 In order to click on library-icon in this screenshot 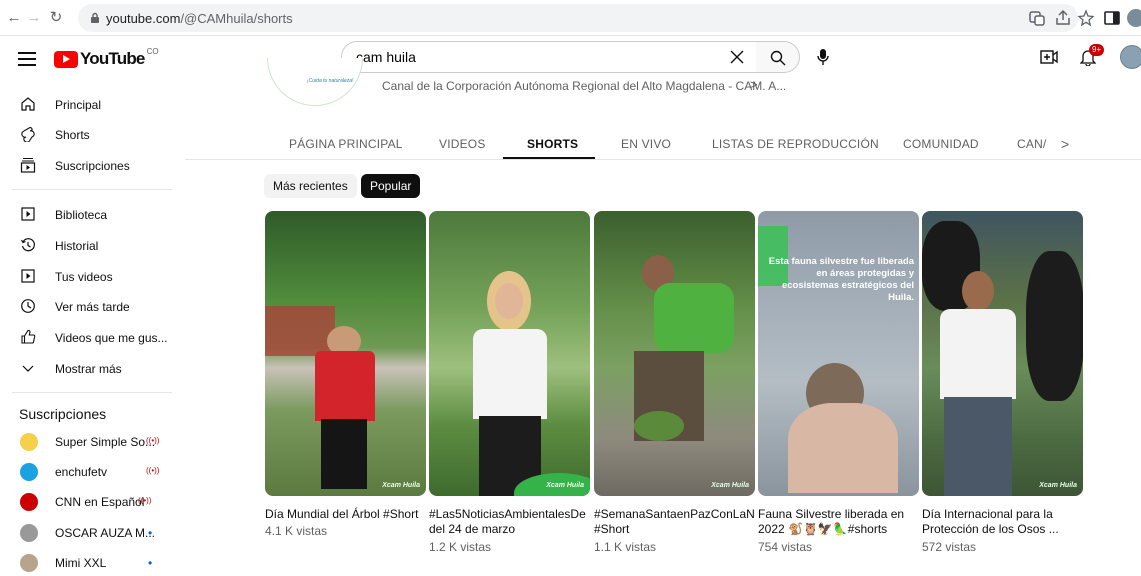, I will do `click(28, 214)`.